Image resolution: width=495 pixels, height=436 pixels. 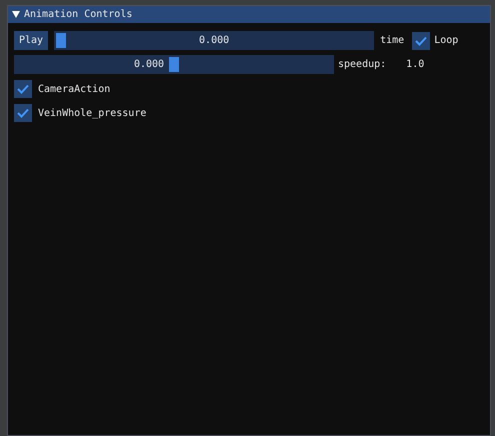 What do you see at coordinates (78, 15) in the screenshot?
I see `window-title: Animation Controls` at bounding box center [78, 15].